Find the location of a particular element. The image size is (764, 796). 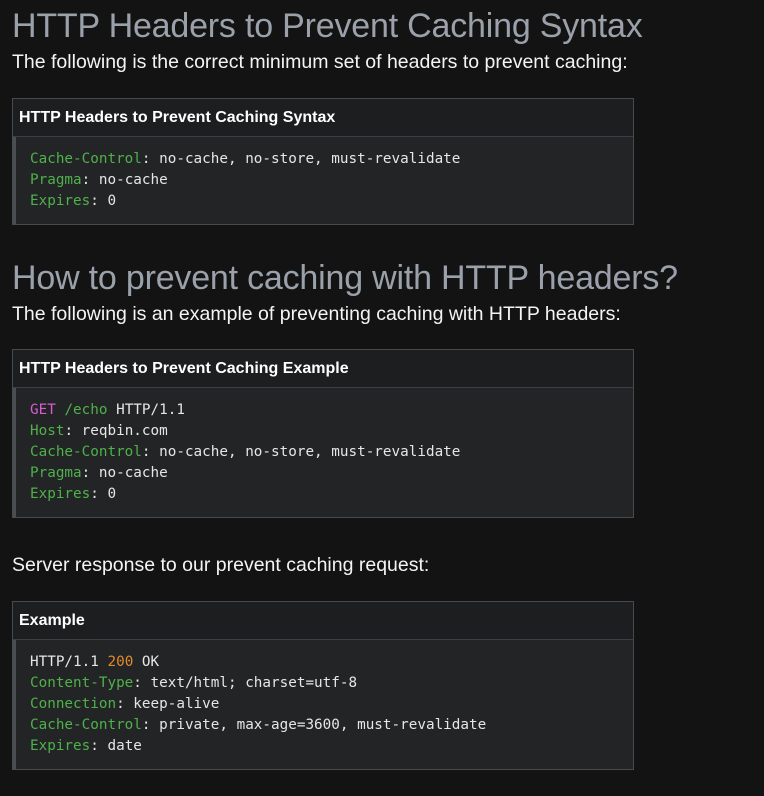

header-value: date is located at coordinates (124, 746).